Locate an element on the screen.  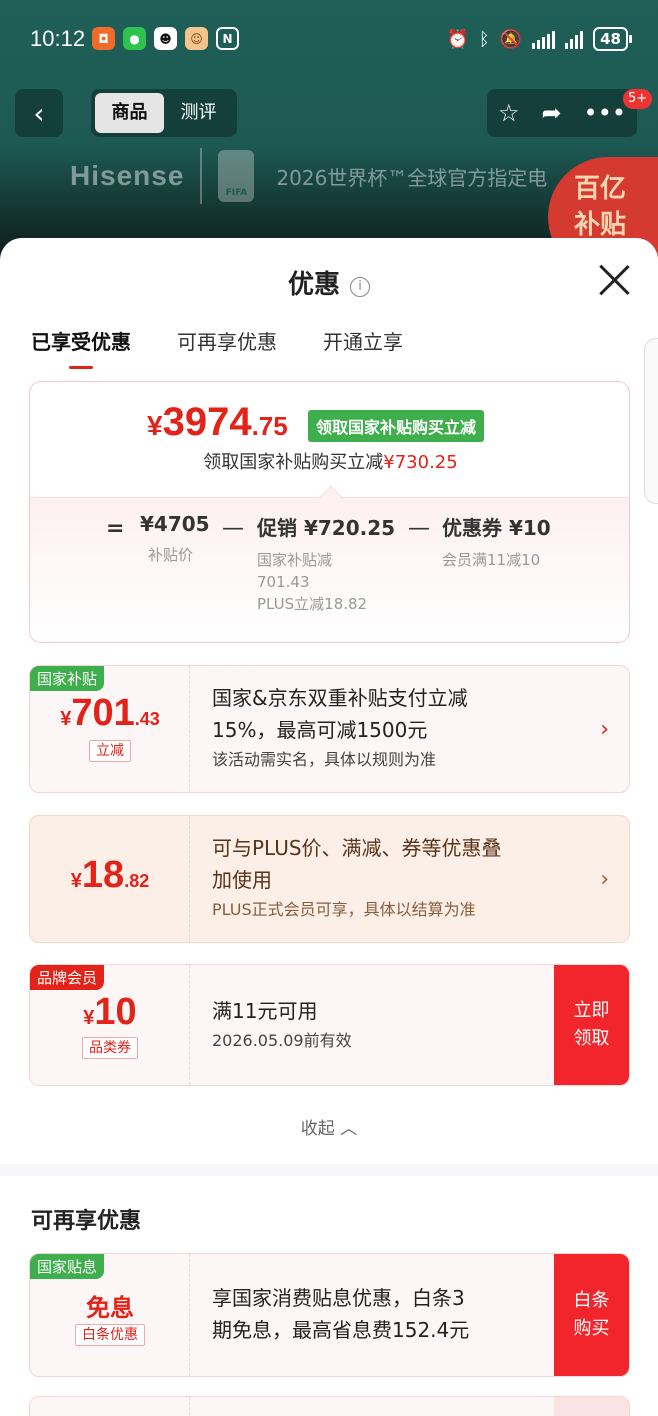
sheet-title: 优惠 i is located at coordinates (329, 282).